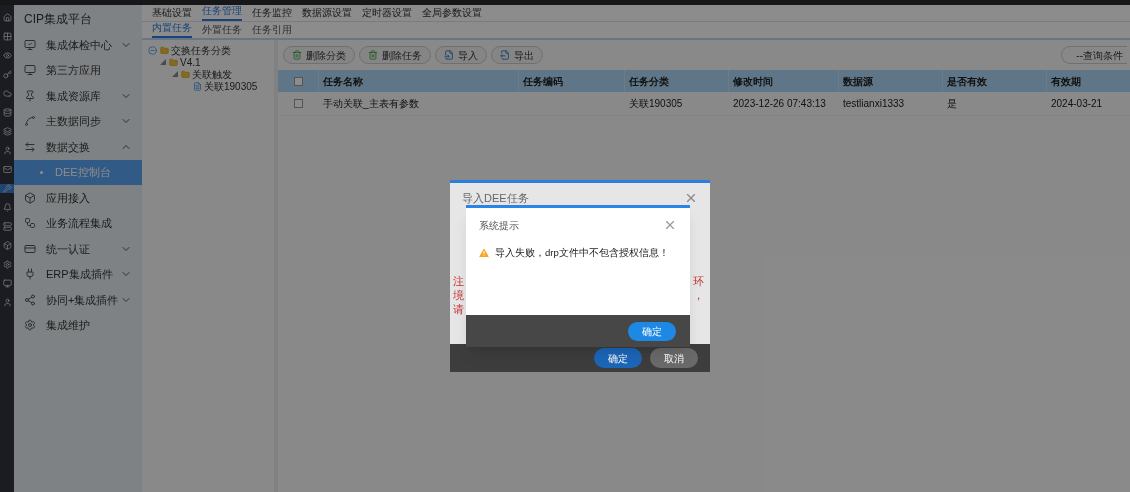 The width and height of the screenshot is (1130, 492). What do you see at coordinates (495, 198) in the screenshot?
I see `dialog-title: 导入DEE任务` at bounding box center [495, 198].